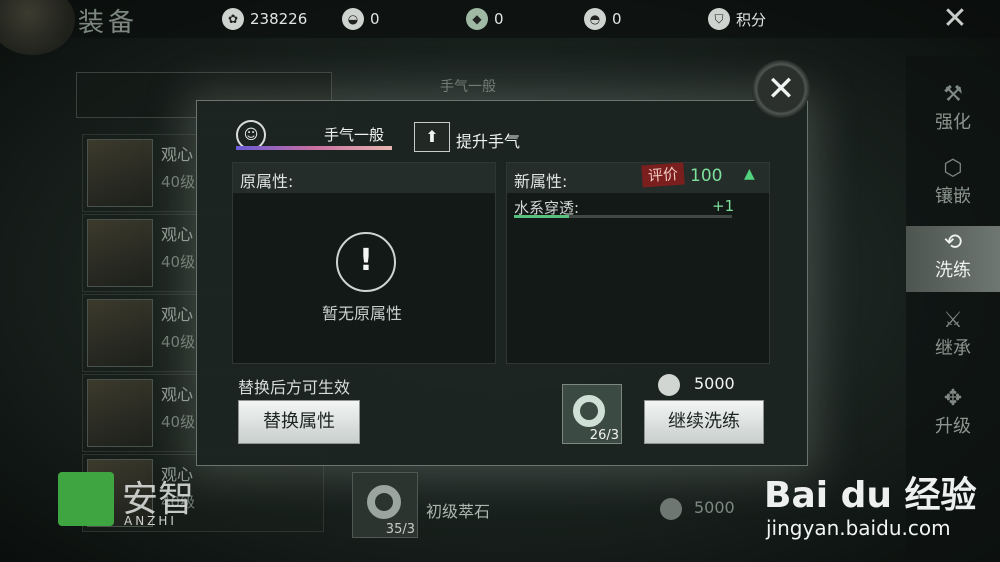 The width and height of the screenshot is (1000, 562). I want to click on tab-label: 升级, so click(953, 426).